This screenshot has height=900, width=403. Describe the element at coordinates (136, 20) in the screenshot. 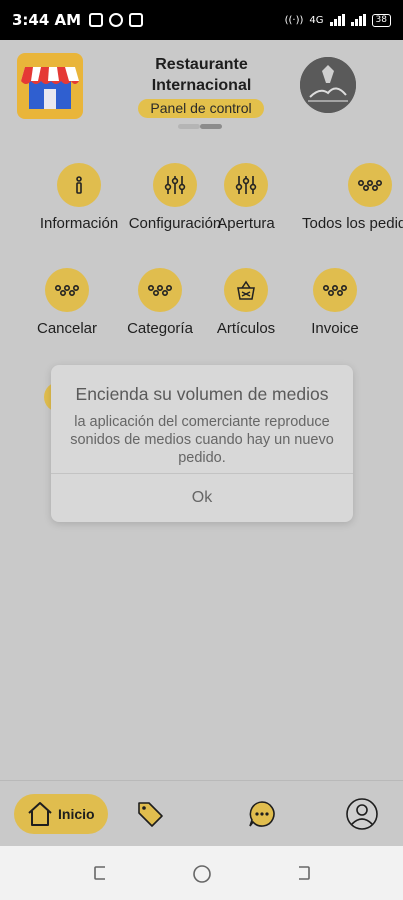

I see `app-notification-icon` at that location.